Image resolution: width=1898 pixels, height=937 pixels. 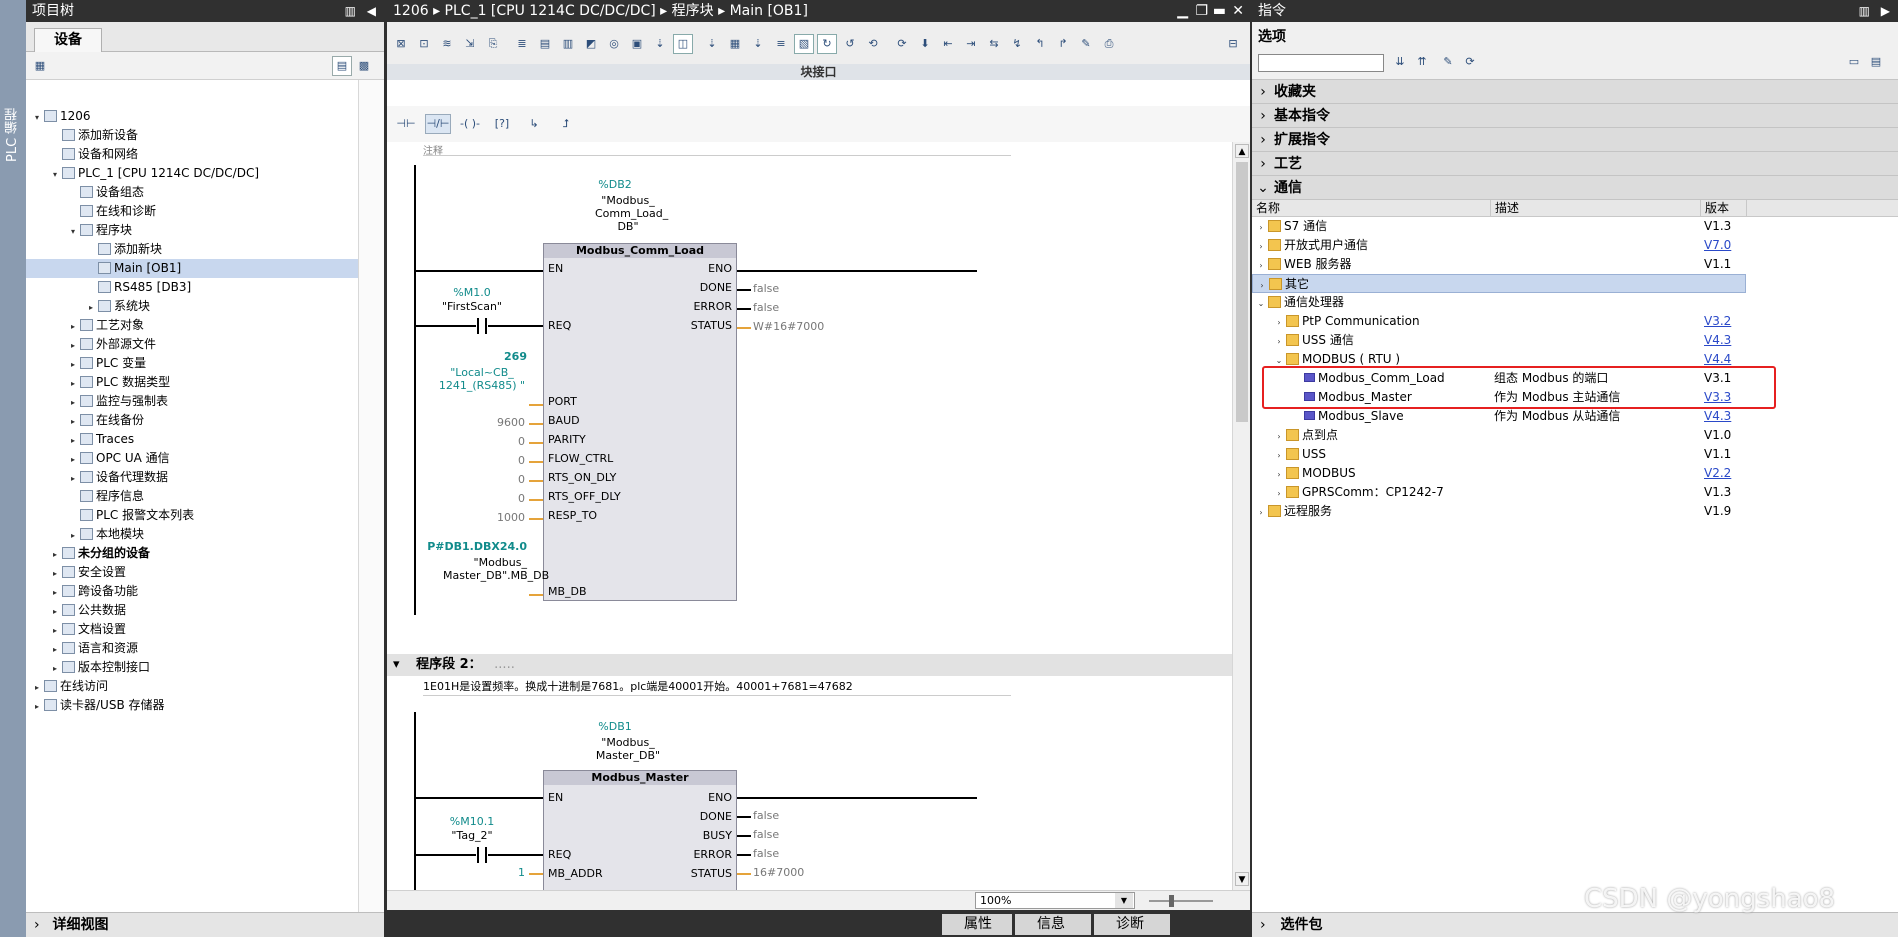 What do you see at coordinates (1499, 340) in the screenshot?
I see `instruction-row: › USS 通信 V4.3` at bounding box center [1499, 340].